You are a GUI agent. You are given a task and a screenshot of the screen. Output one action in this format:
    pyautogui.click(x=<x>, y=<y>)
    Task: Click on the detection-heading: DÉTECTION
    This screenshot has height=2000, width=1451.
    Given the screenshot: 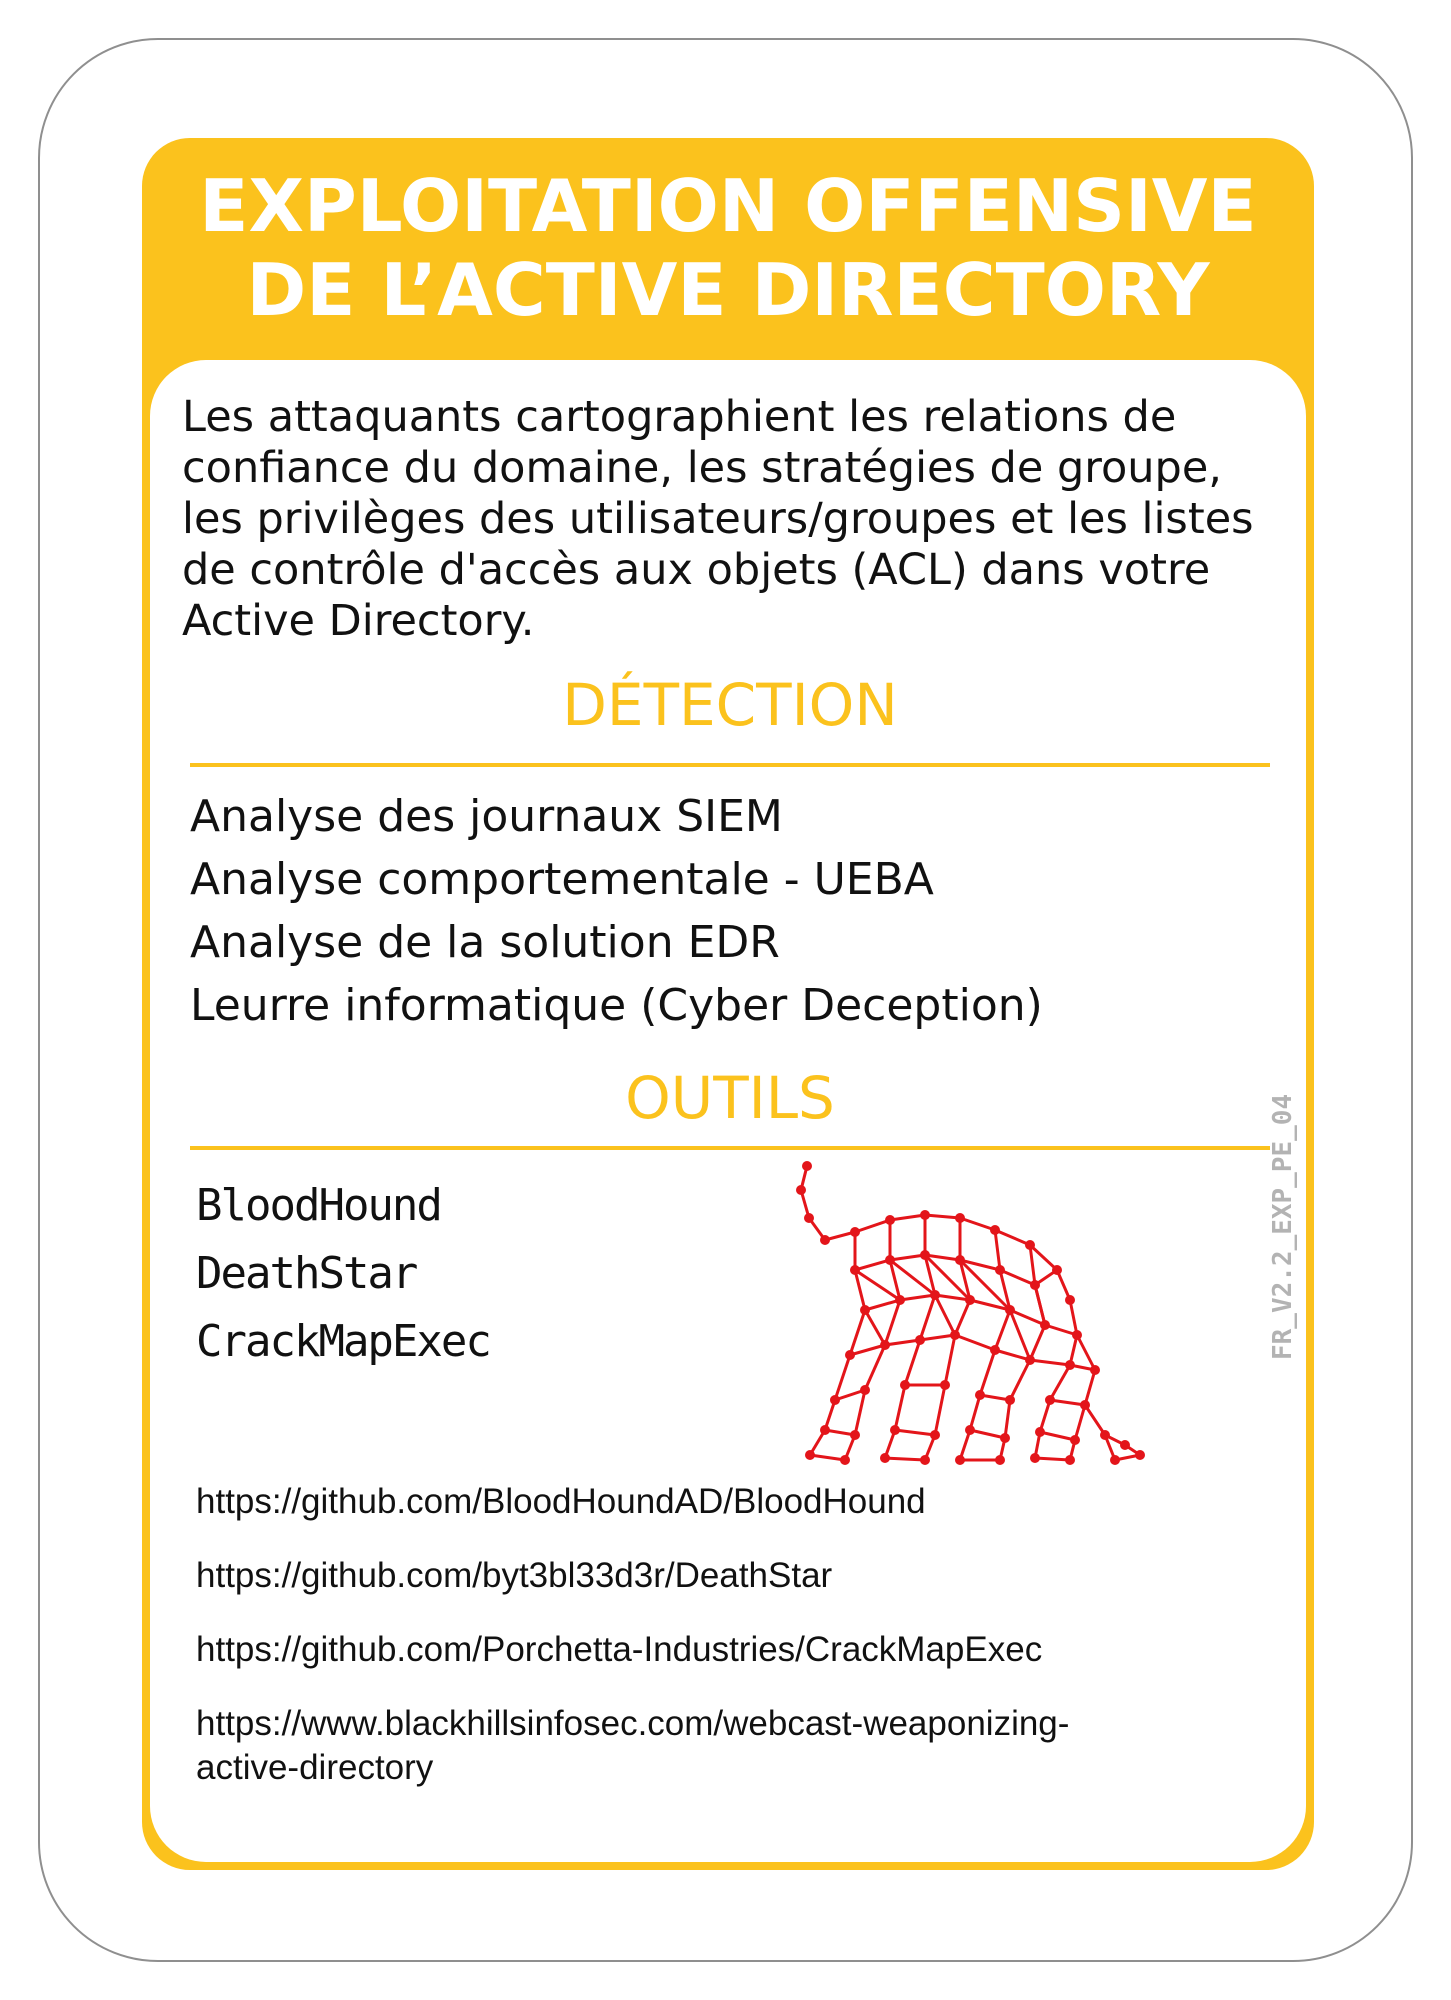 What is the action you would take?
    pyautogui.click(x=730, y=705)
    